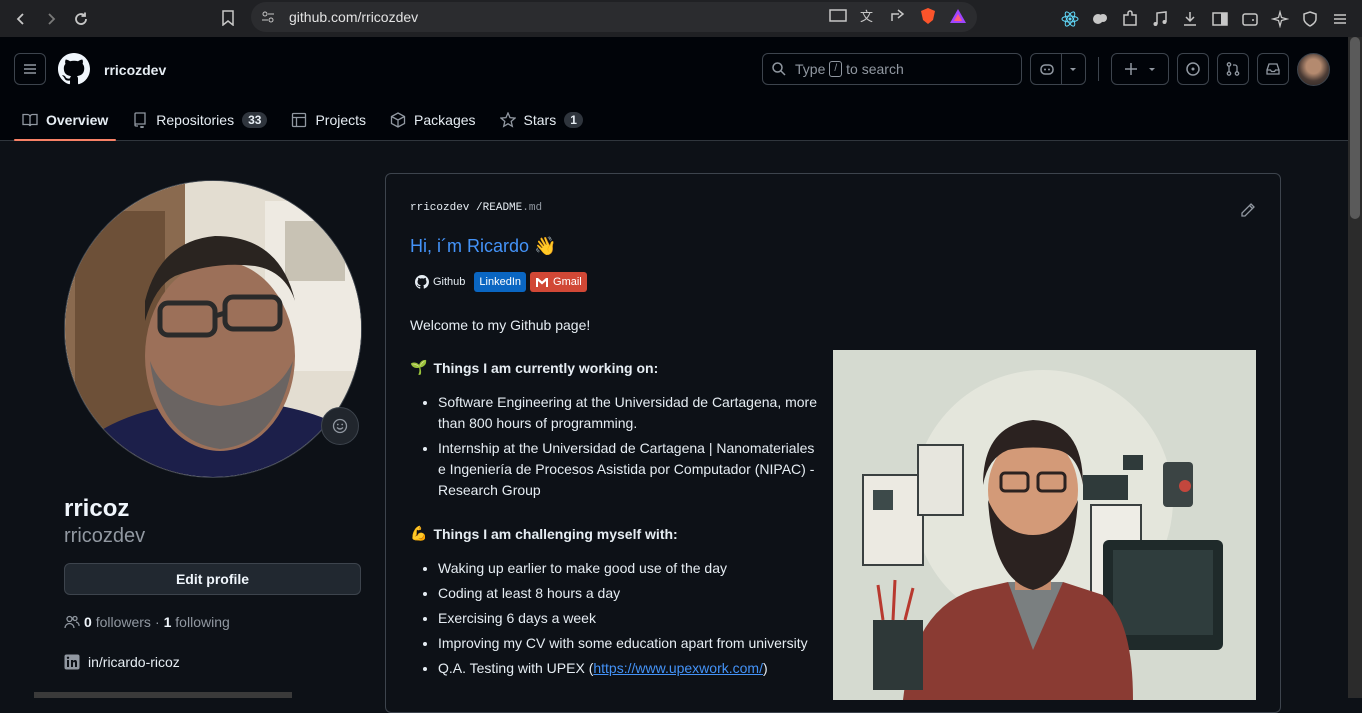 This screenshot has height=713, width=1362. Describe the element at coordinates (678, 668) in the screenshot. I see `upex-link: https://www.upexwork.com/` at that location.